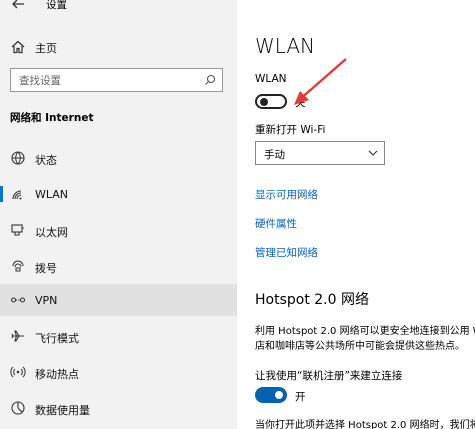 Image resolution: width=475 pixels, height=429 pixels. I want to click on airplane-icon, so click(17, 336).